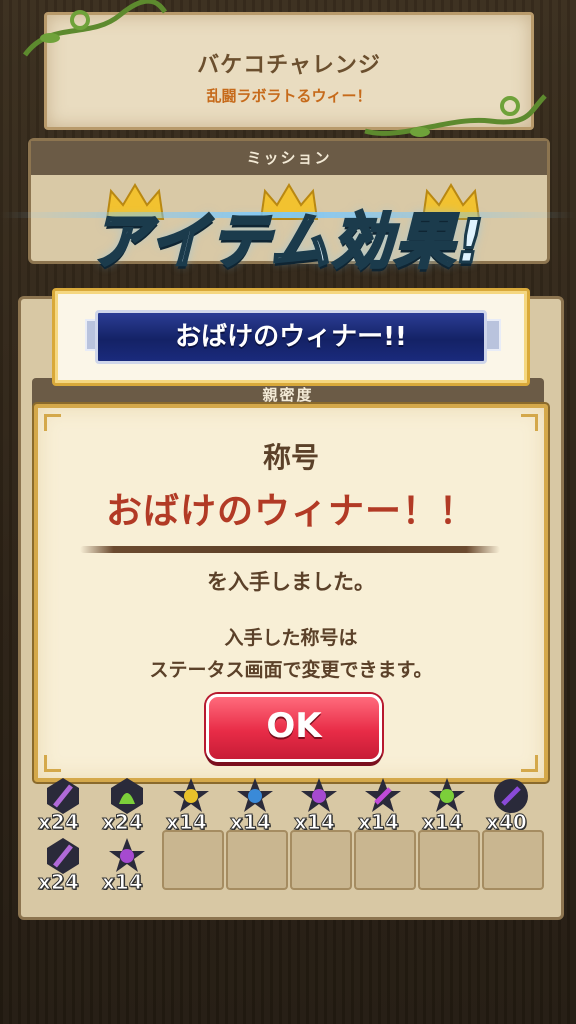 This screenshot has width=576, height=1024. What do you see at coordinates (455, 115) in the screenshot?
I see `vine-decoration-right` at bounding box center [455, 115].